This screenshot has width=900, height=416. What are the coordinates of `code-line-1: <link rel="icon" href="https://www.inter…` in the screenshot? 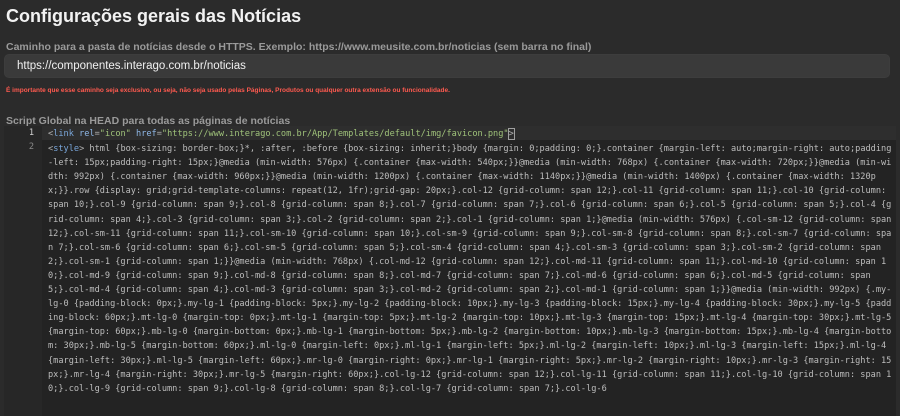 It's located at (470, 134).